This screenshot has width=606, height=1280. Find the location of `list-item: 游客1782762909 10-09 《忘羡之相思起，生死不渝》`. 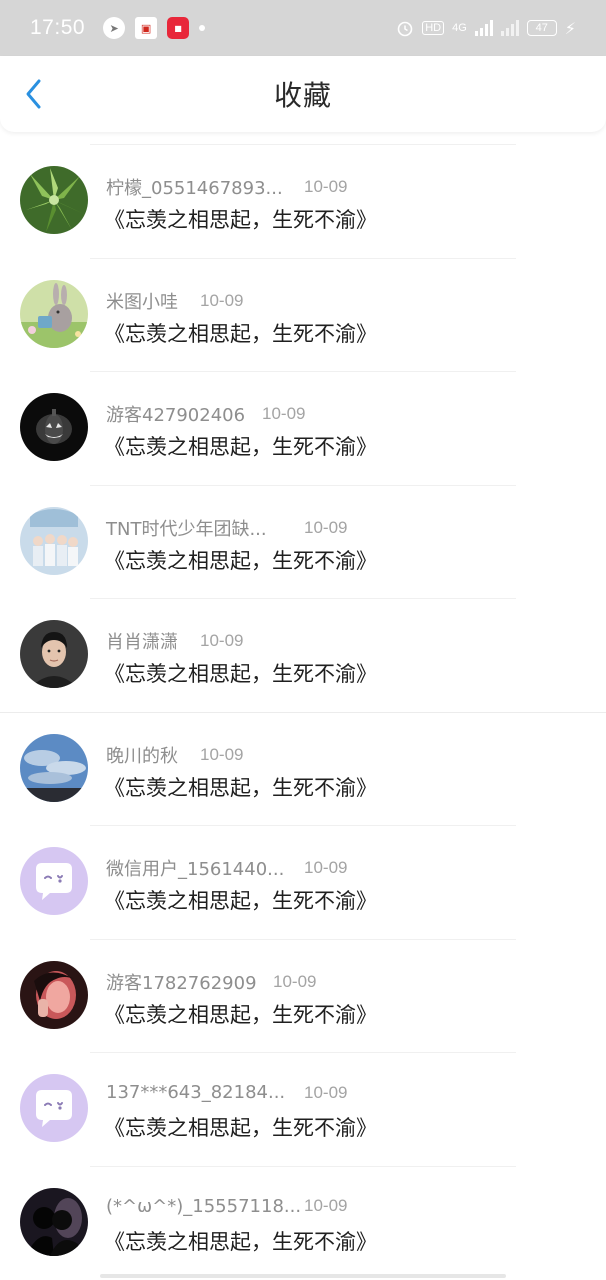

list-item: 游客1782762909 10-09 《忘羡之相思起，生死不渝》 is located at coordinates (303, 995).